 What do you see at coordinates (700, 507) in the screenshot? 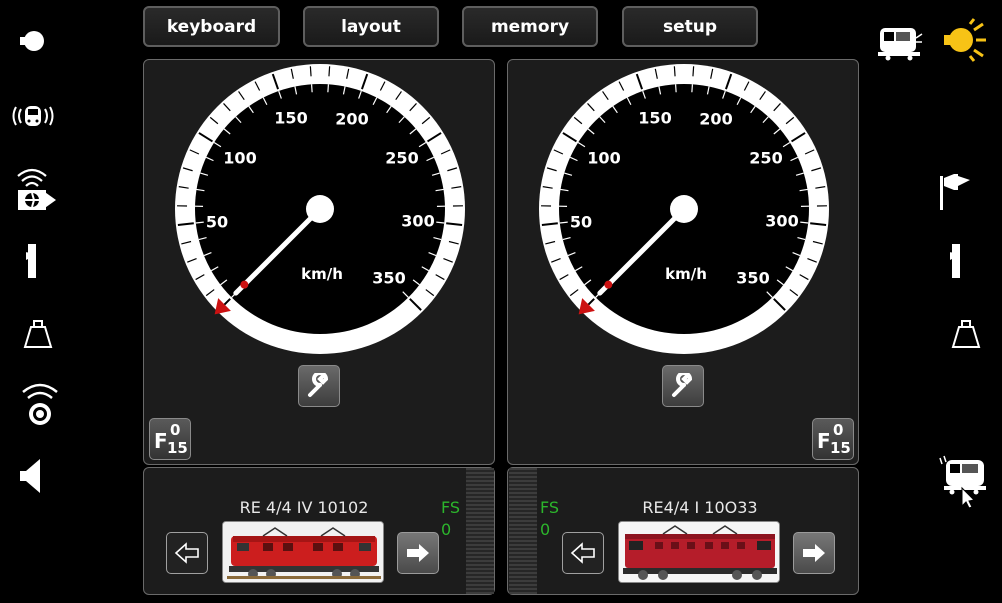
I see `loco-name: RE4/4 I 10O33` at bounding box center [700, 507].